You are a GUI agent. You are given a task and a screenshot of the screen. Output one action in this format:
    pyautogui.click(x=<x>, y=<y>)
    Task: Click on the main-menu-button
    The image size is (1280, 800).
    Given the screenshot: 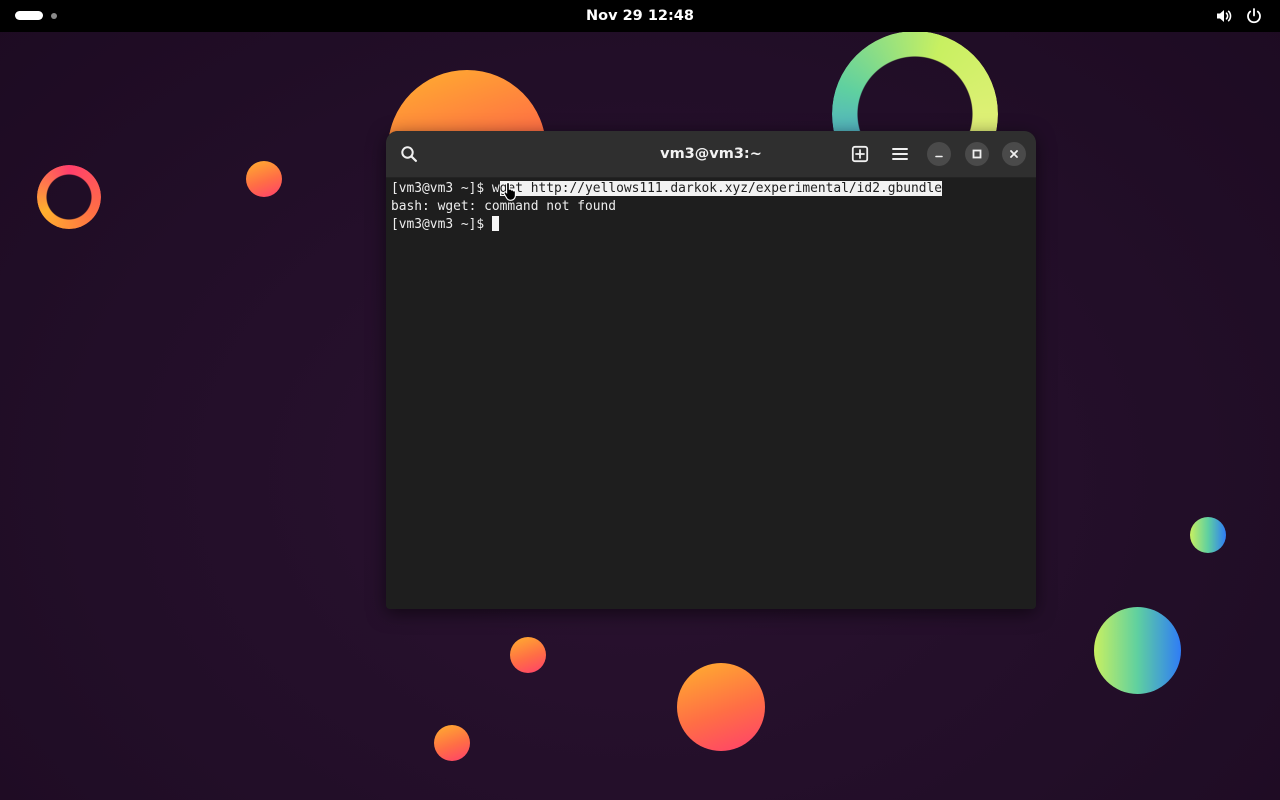 What is the action you would take?
    pyautogui.click(x=900, y=154)
    